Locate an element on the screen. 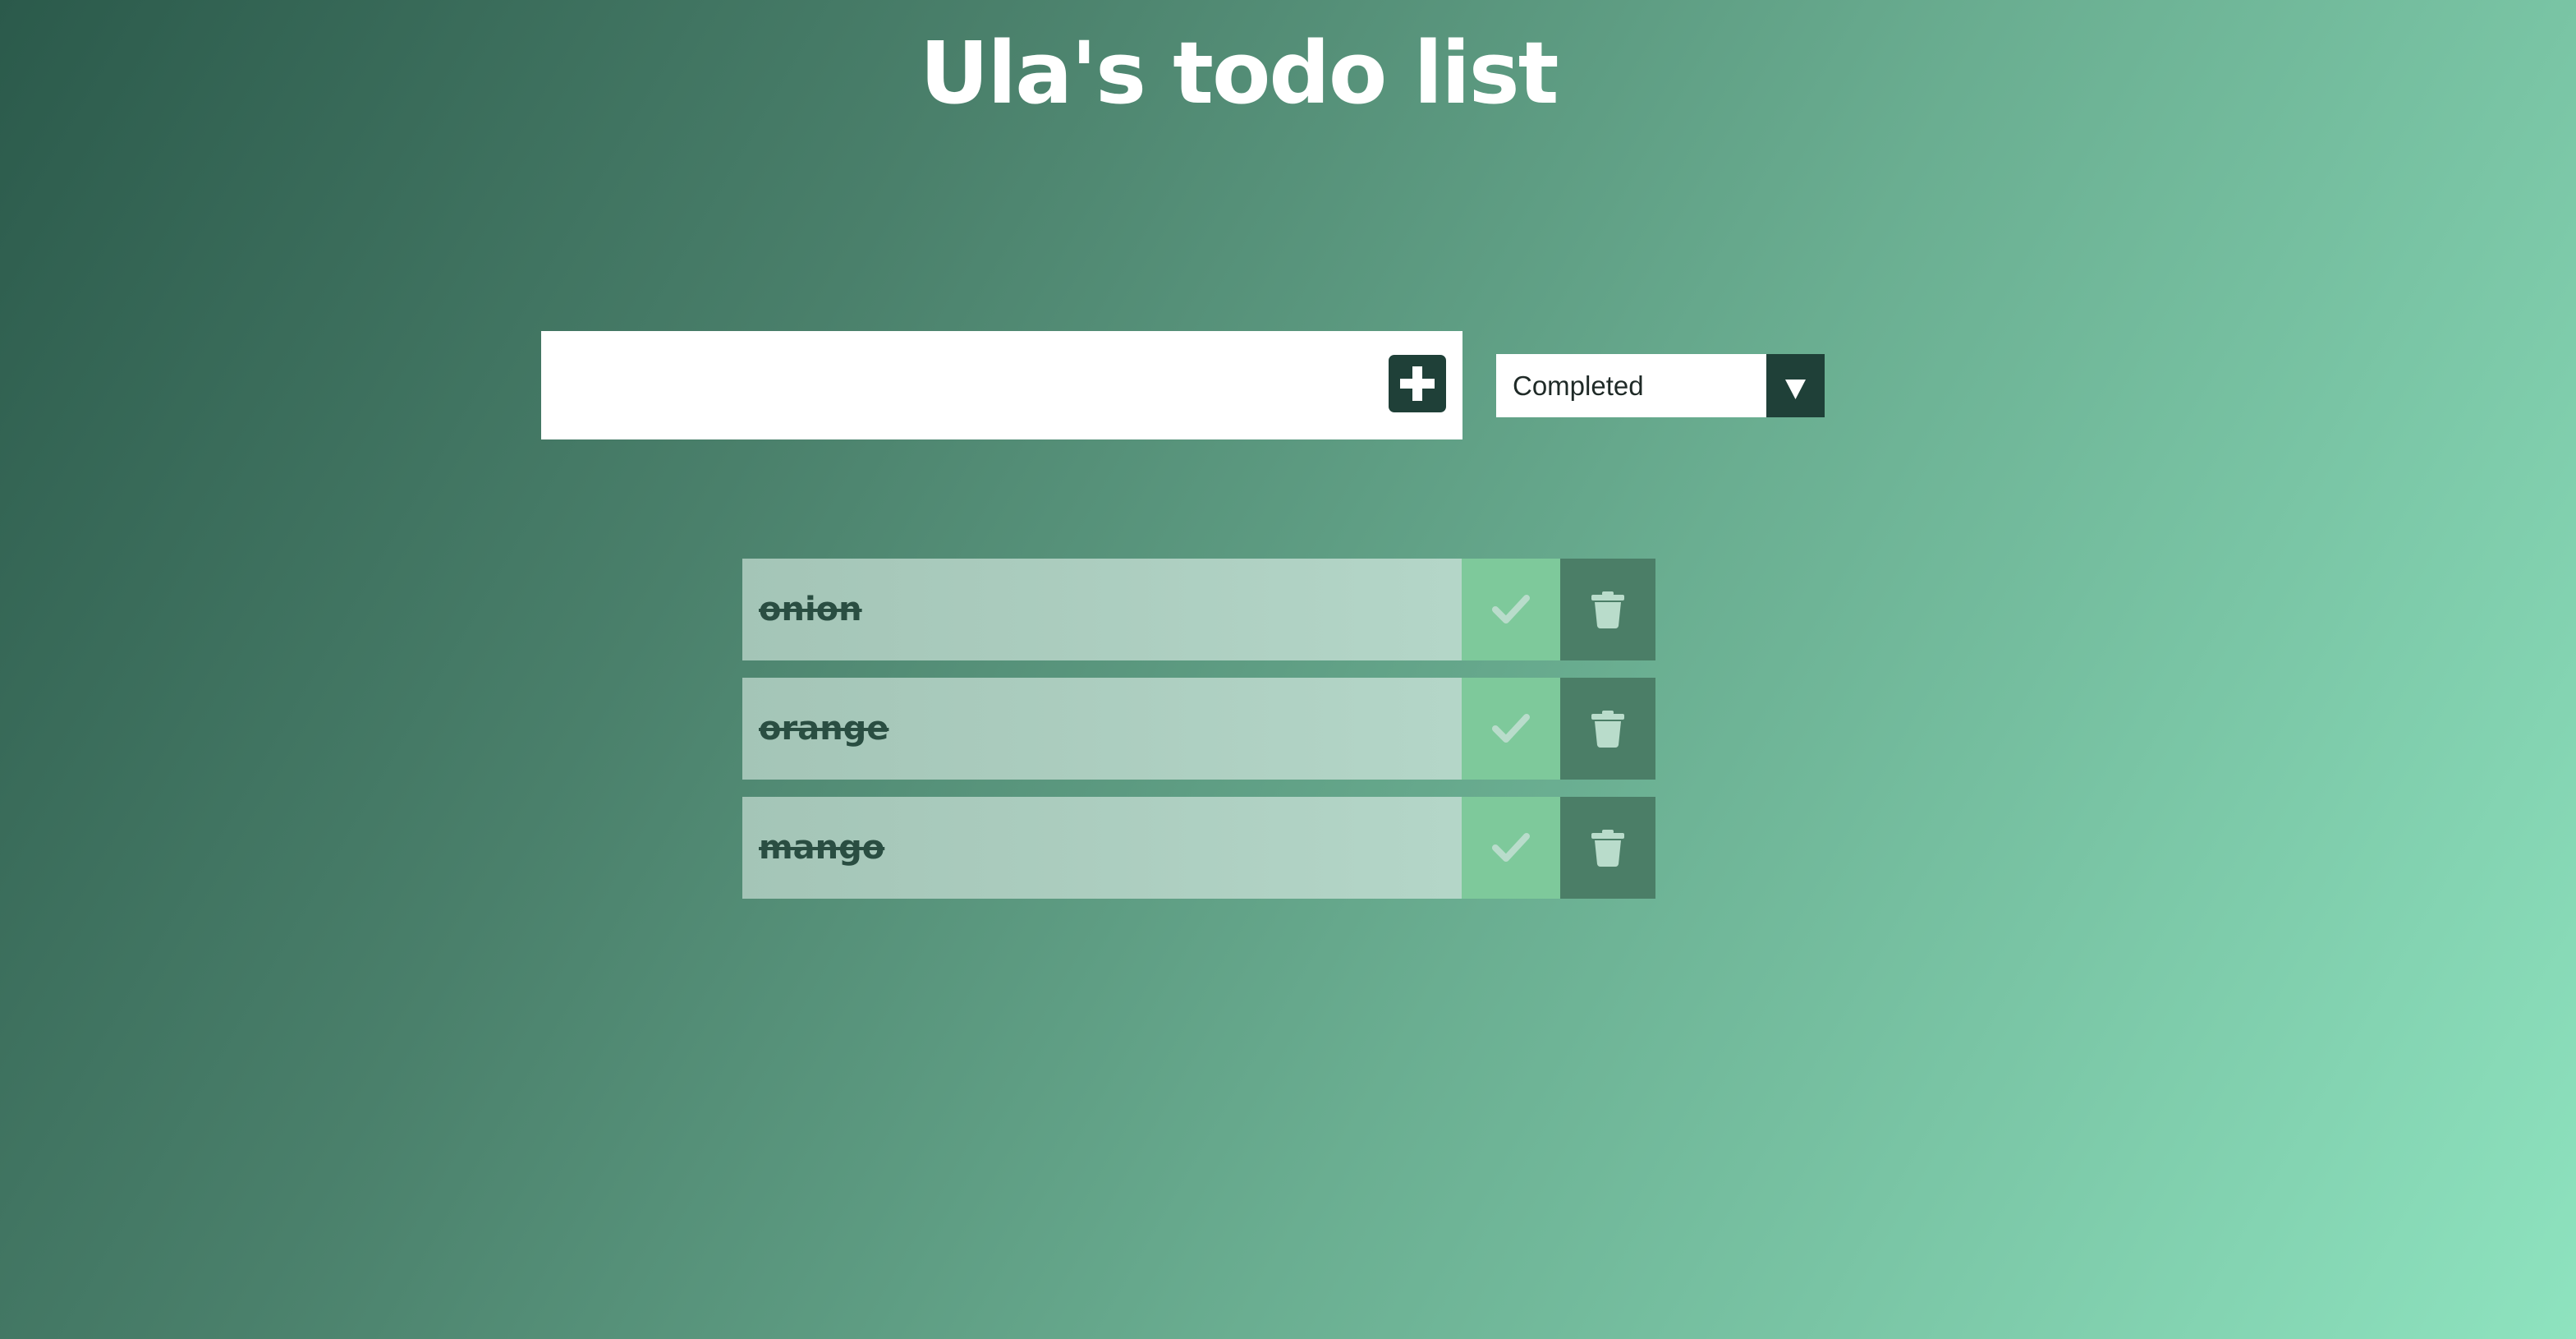 This screenshot has width=2576, height=1339. todo-item: orange is located at coordinates (1198, 729).